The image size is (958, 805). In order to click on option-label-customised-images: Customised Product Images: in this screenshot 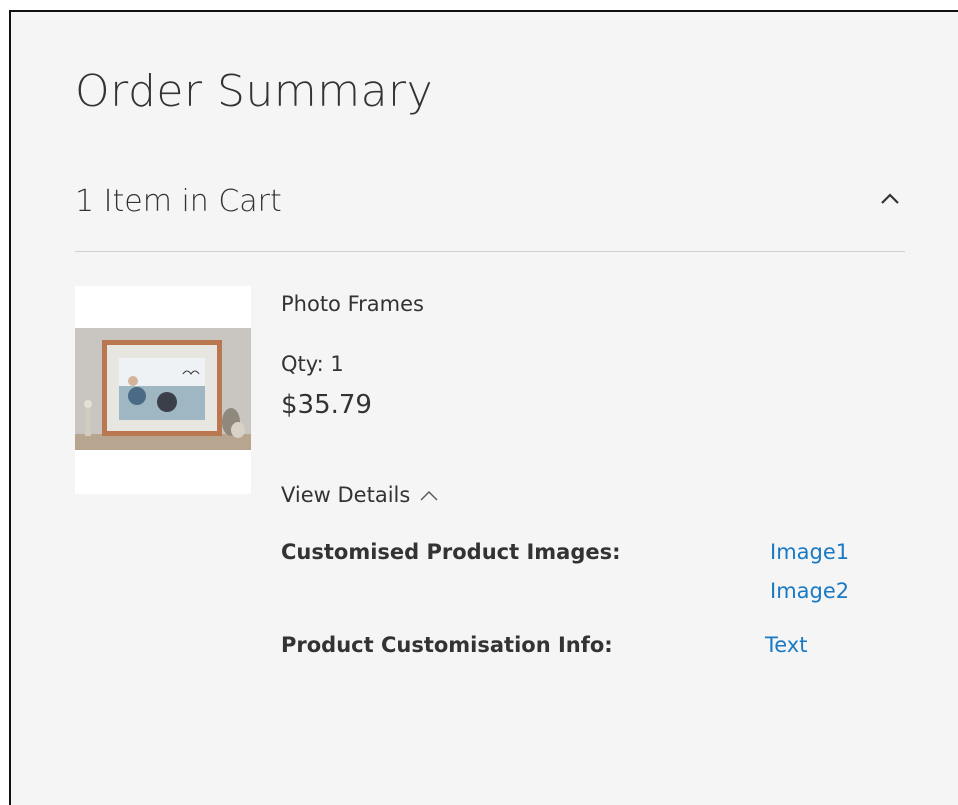, I will do `click(451, 552)`.